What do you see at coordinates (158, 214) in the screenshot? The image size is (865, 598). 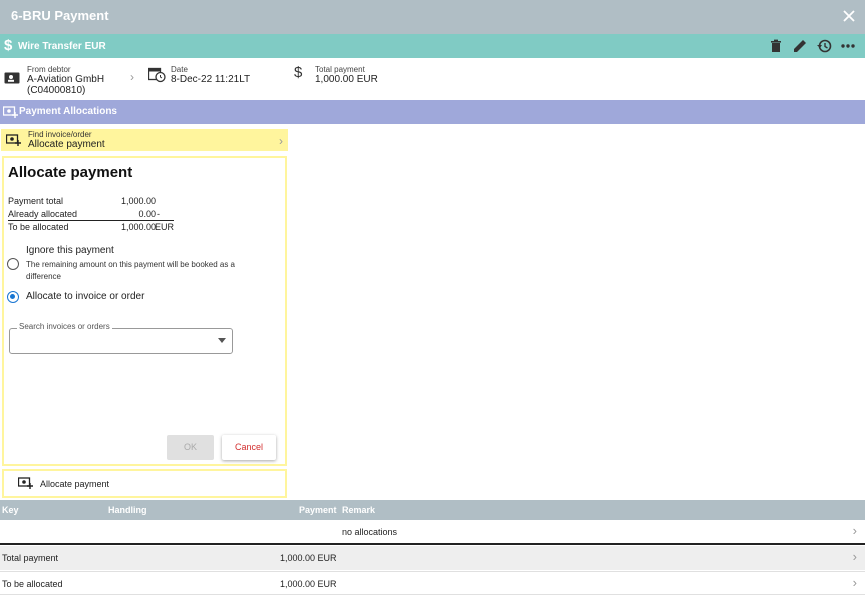 I see `summary-currency: -` at bounding box center [158, 214].